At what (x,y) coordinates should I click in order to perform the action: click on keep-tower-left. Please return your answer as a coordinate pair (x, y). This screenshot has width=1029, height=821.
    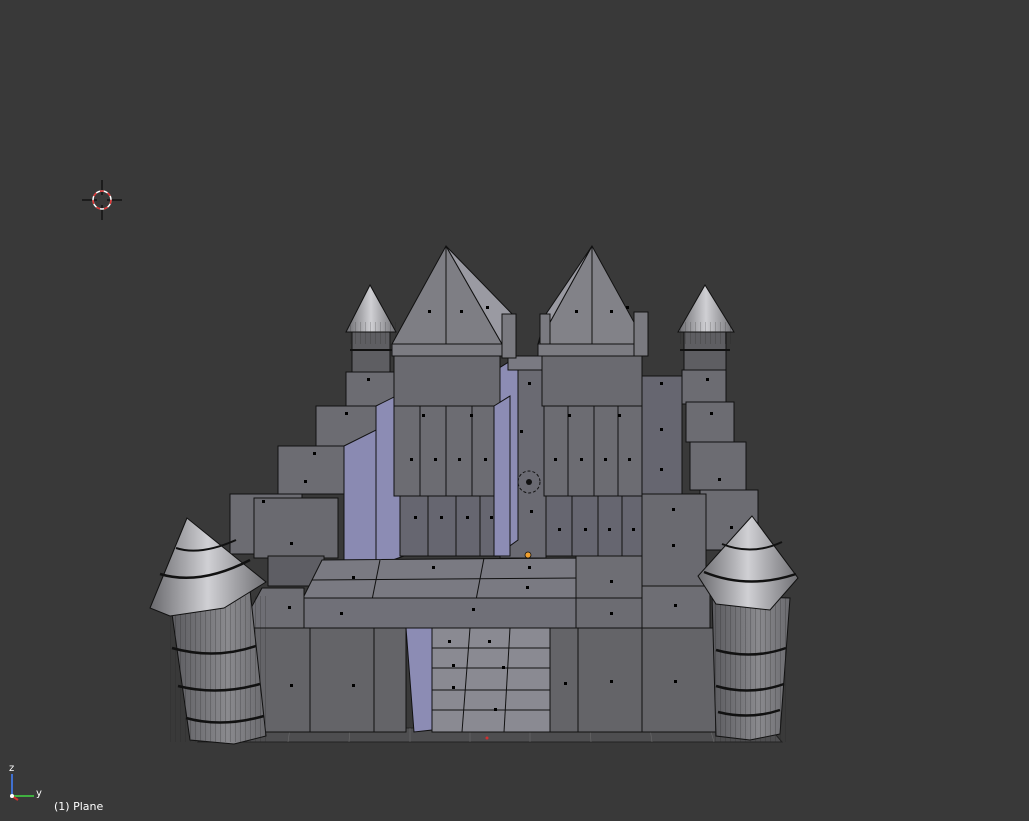
    Looking at the image, I should click on (454, 400).